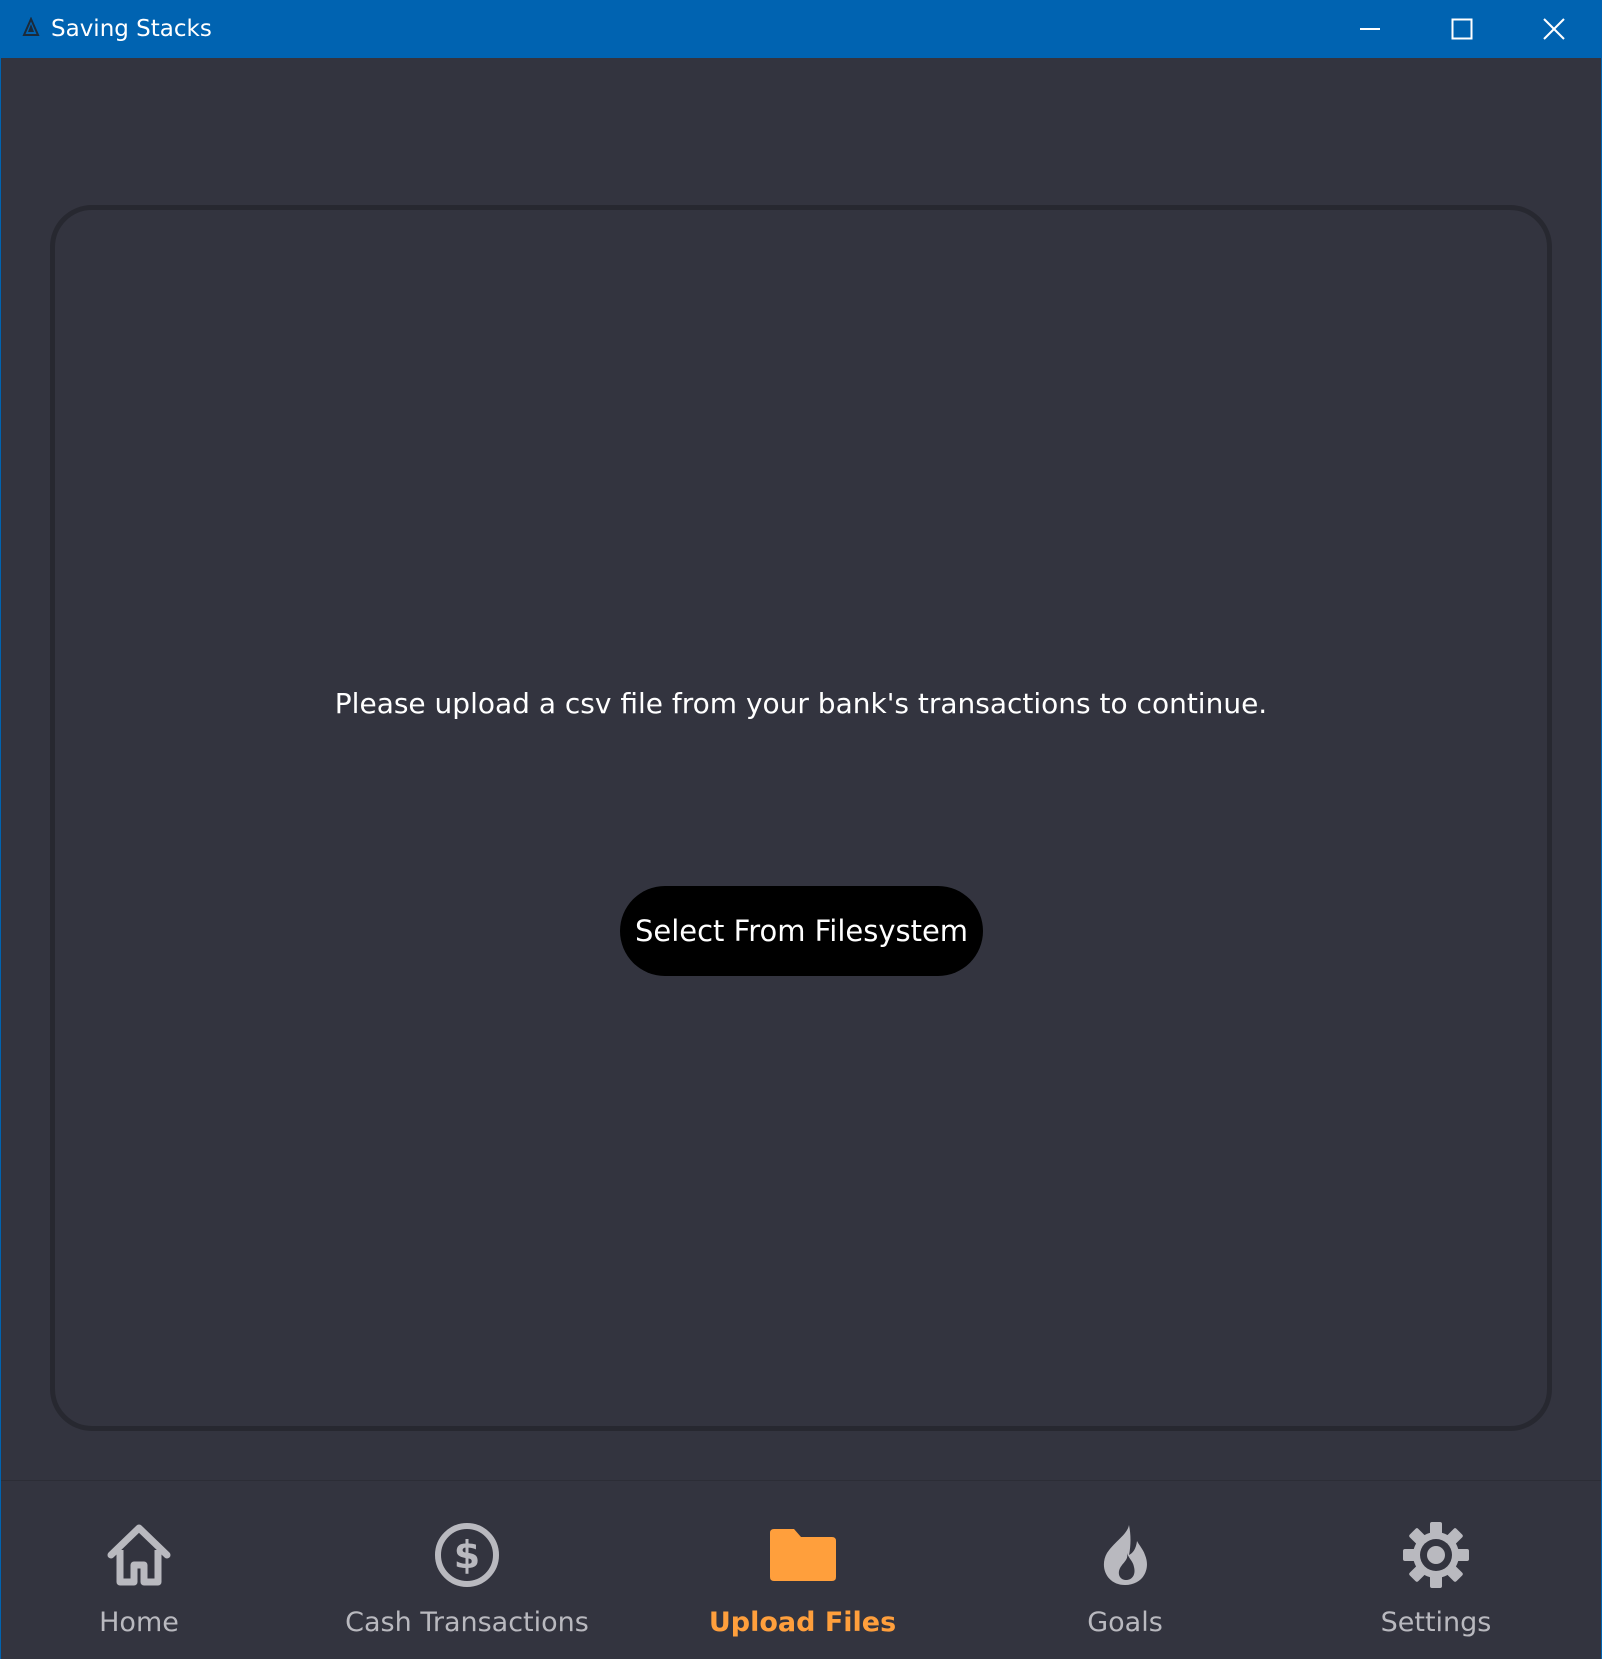 Image resolution: width=1602 pixels, height=1659 pixels. What do you see at coordinates (1436, 1555) in the screenshot?
I see `gear-icon` at bounding box center [1436, 1555].